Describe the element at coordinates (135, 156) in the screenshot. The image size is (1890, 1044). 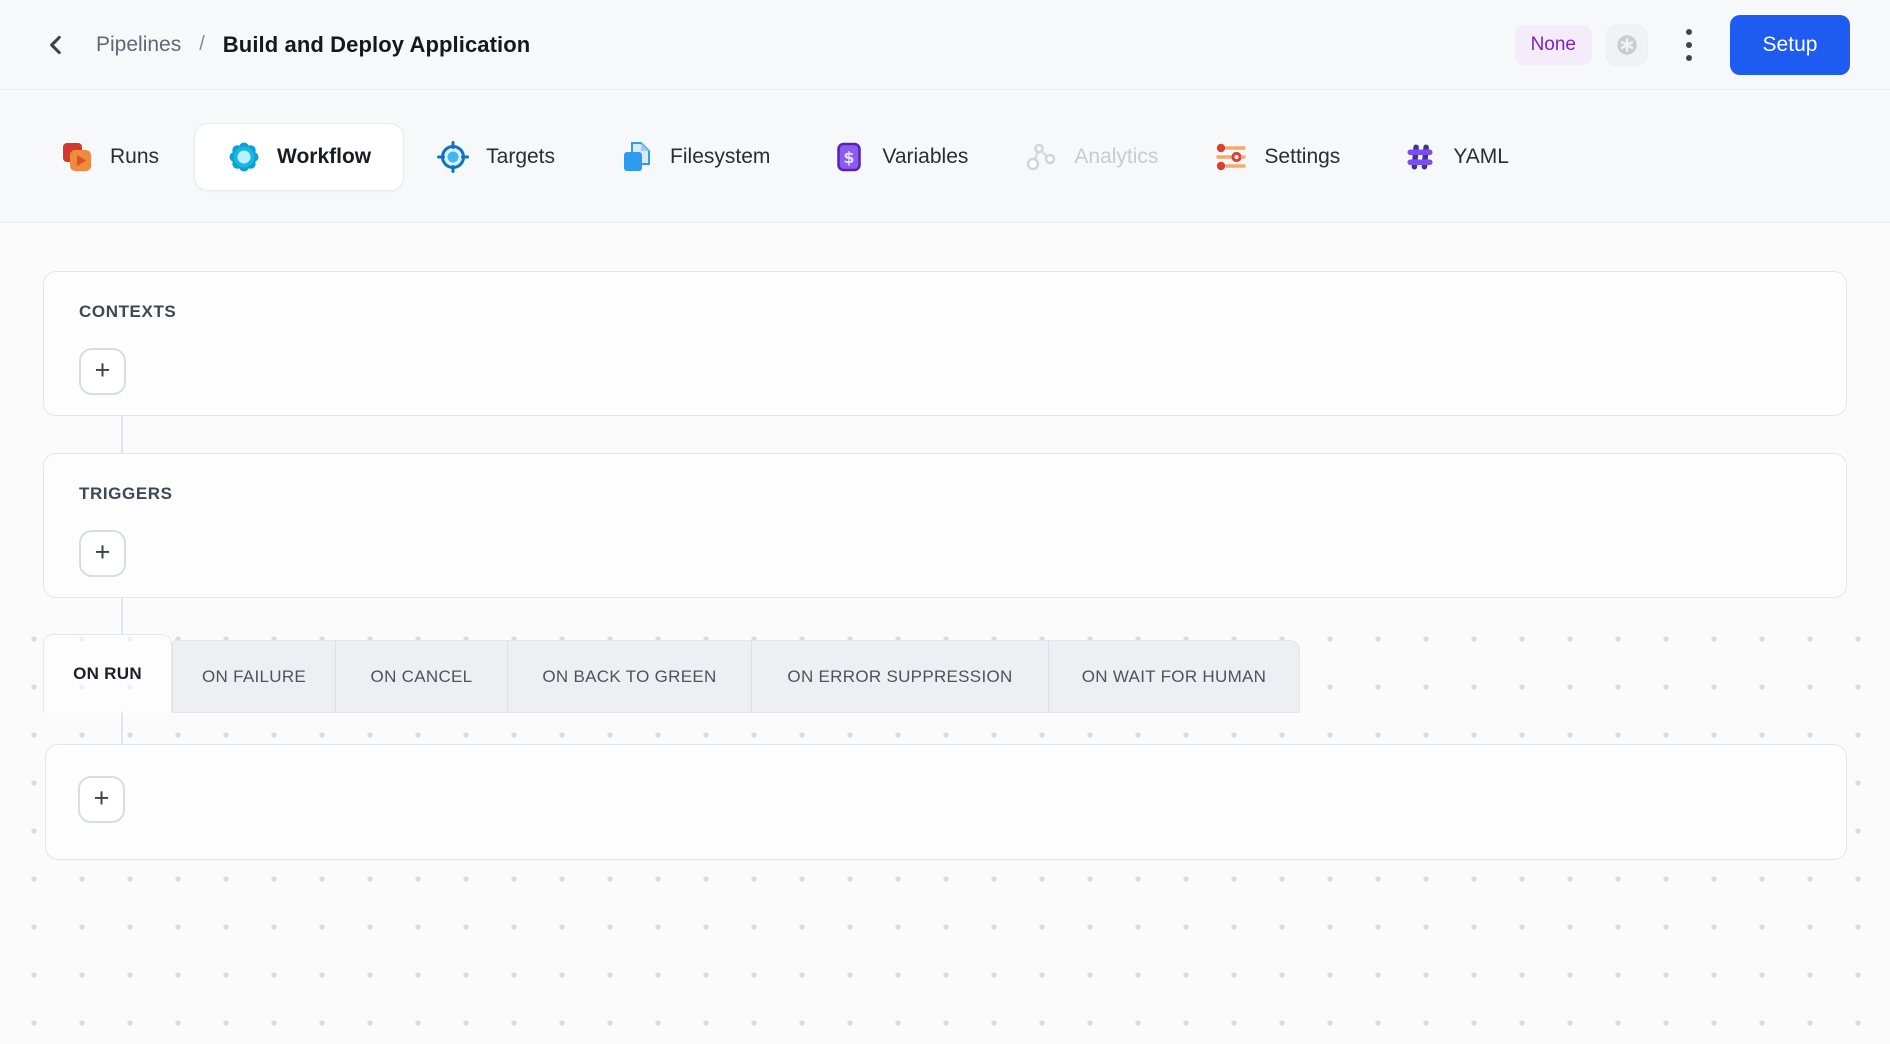
I see `tab-label: Runs` at that location.